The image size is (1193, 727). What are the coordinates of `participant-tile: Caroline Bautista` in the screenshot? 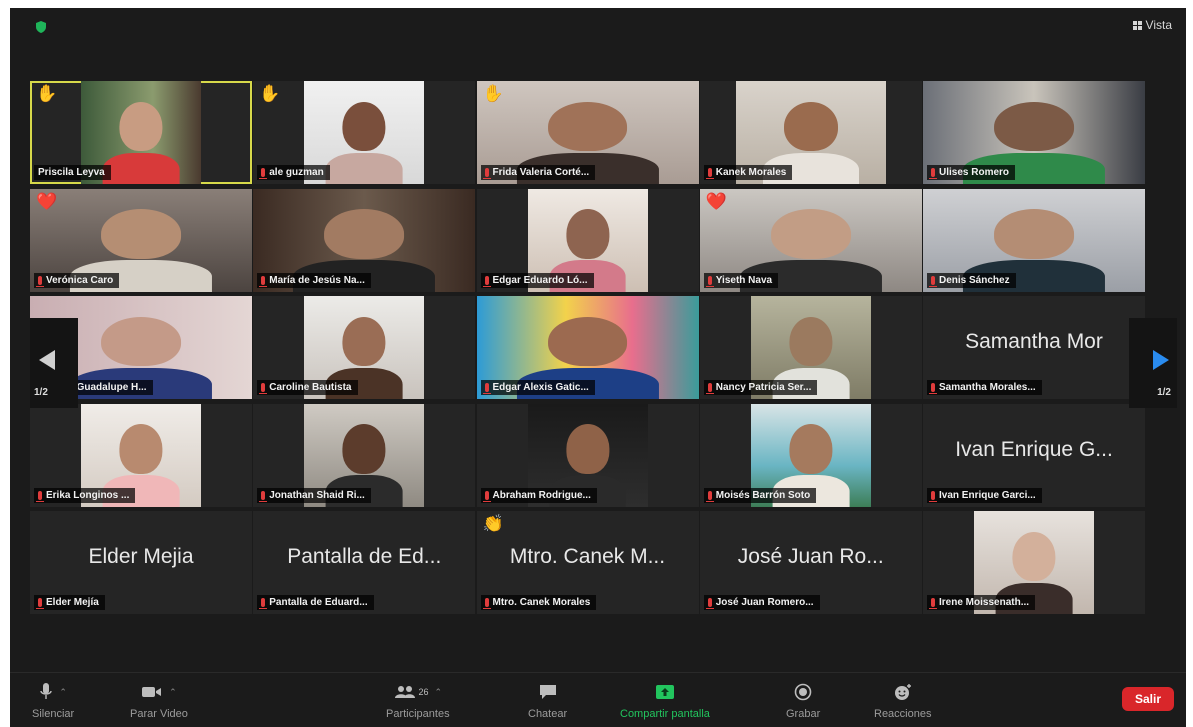 It's located at (364, 347).